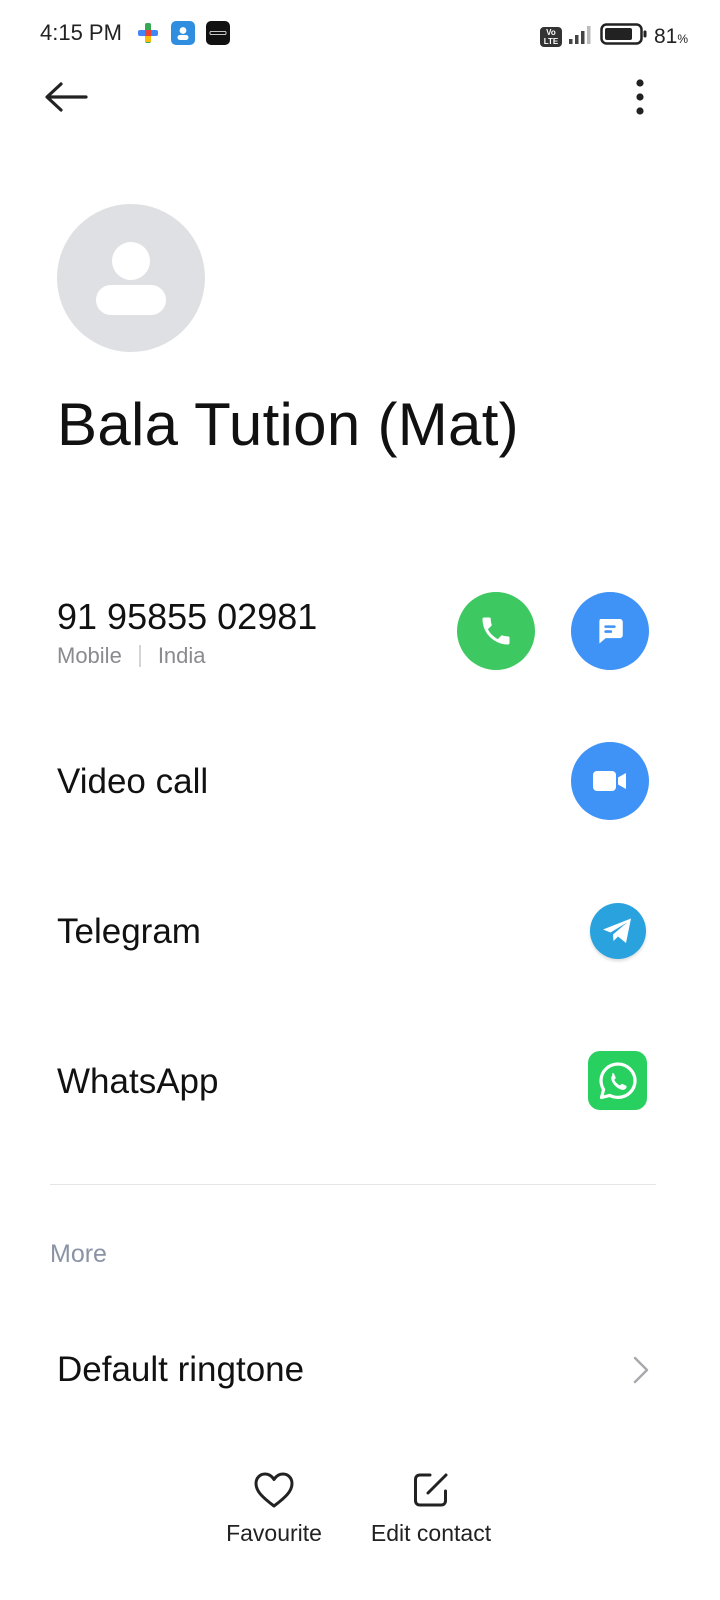 The height and width of the screenshot is (1600, 720). Describe the element at coordinates (670, 36) in the screenshot. I see `battery-percentage: 81%` at that location.